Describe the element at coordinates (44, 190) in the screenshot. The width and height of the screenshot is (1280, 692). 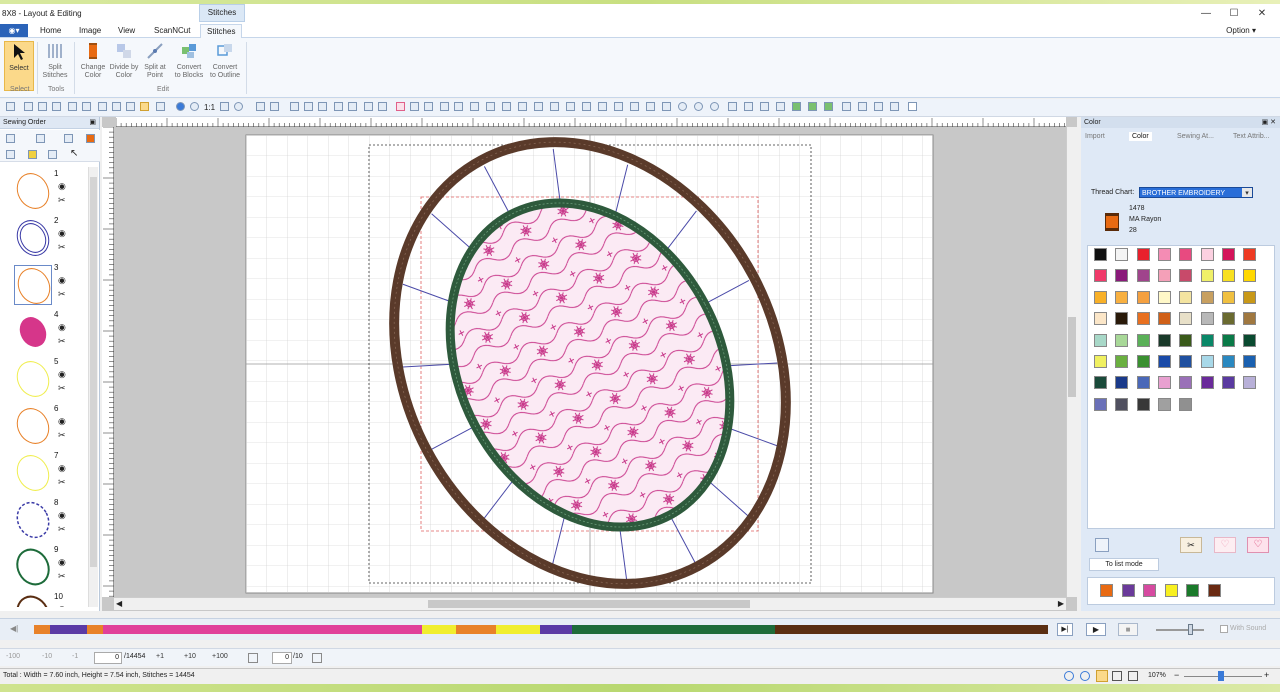
I see `sewing-order-item: 1 ◉ ✂` at that location.